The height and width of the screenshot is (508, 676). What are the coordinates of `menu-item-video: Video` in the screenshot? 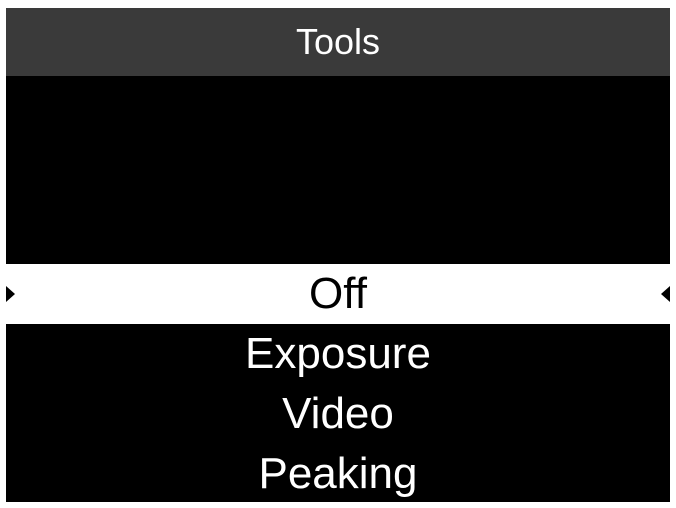 It's located at (338, 414).